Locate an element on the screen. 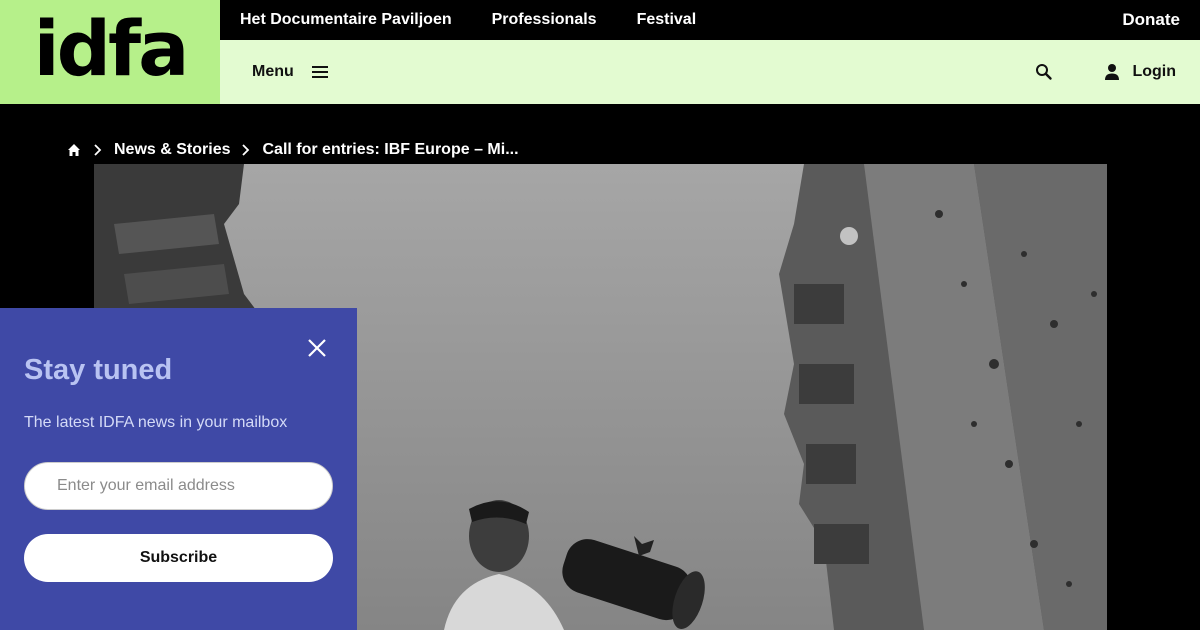 The height and width of the screenshot is (630, 1200). email-field is located at coordinates (178, 486).